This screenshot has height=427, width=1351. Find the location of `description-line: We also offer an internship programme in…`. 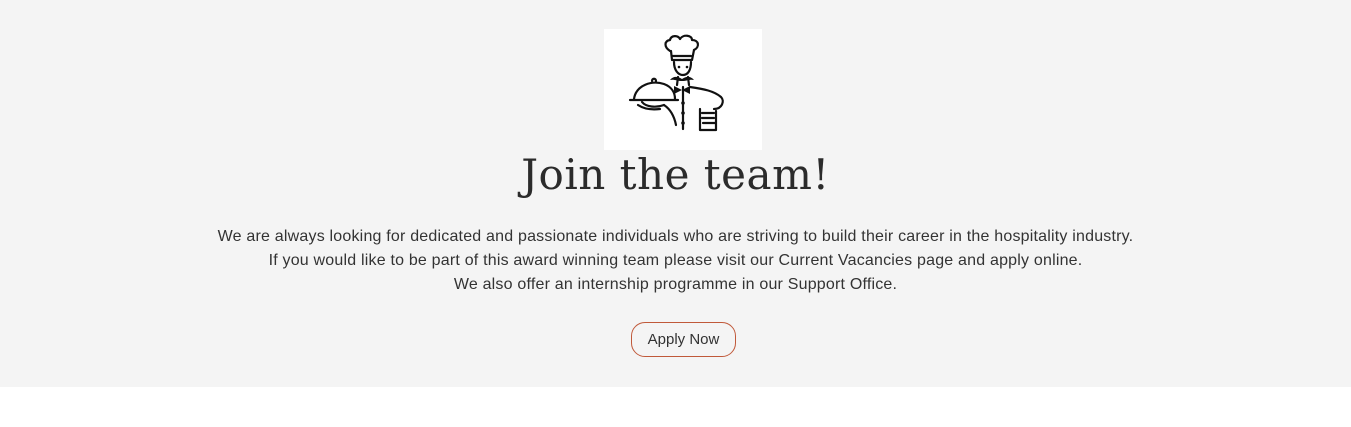

description-line: We also offer an internship programme in… is located at coordinates (675, 284).